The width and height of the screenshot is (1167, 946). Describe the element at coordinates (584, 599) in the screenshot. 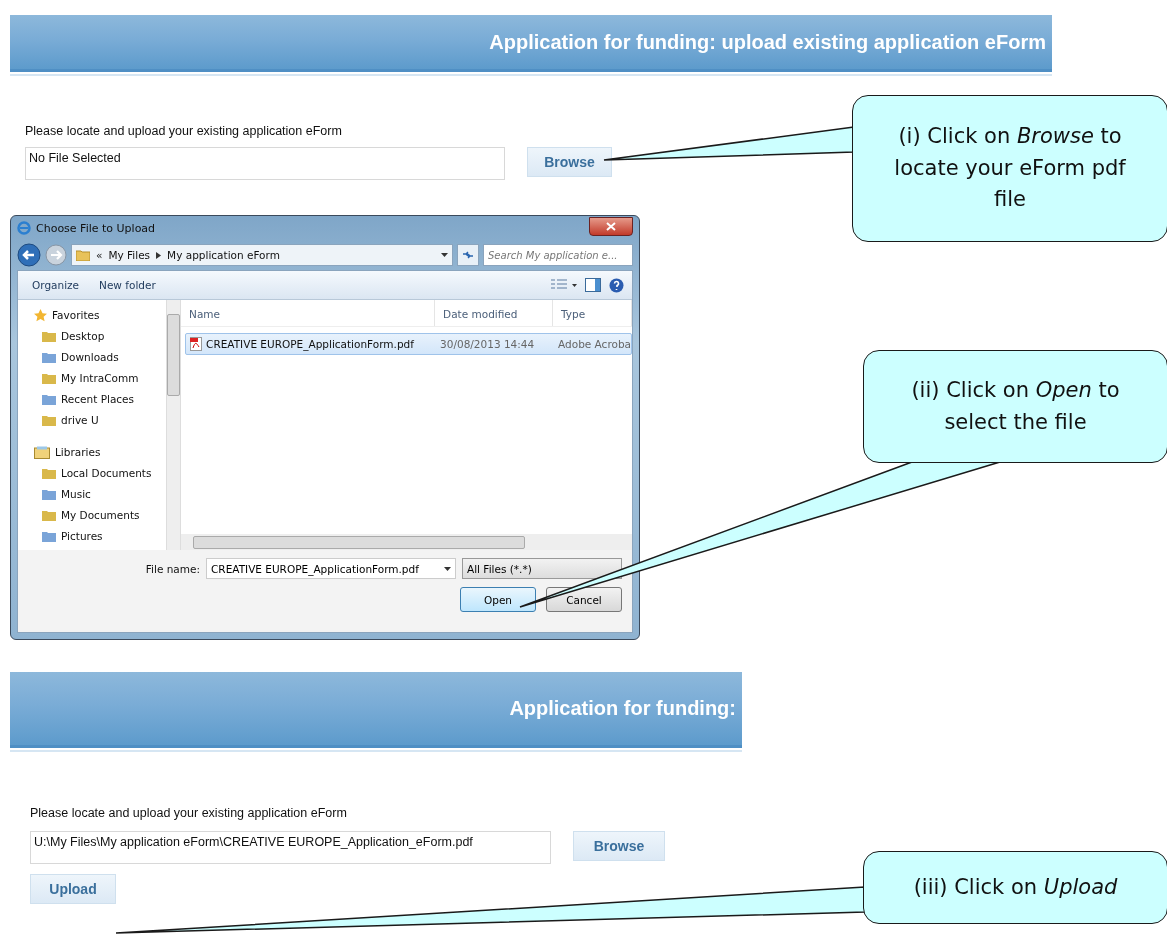

I see `cancel-button: Cancel` at that location.